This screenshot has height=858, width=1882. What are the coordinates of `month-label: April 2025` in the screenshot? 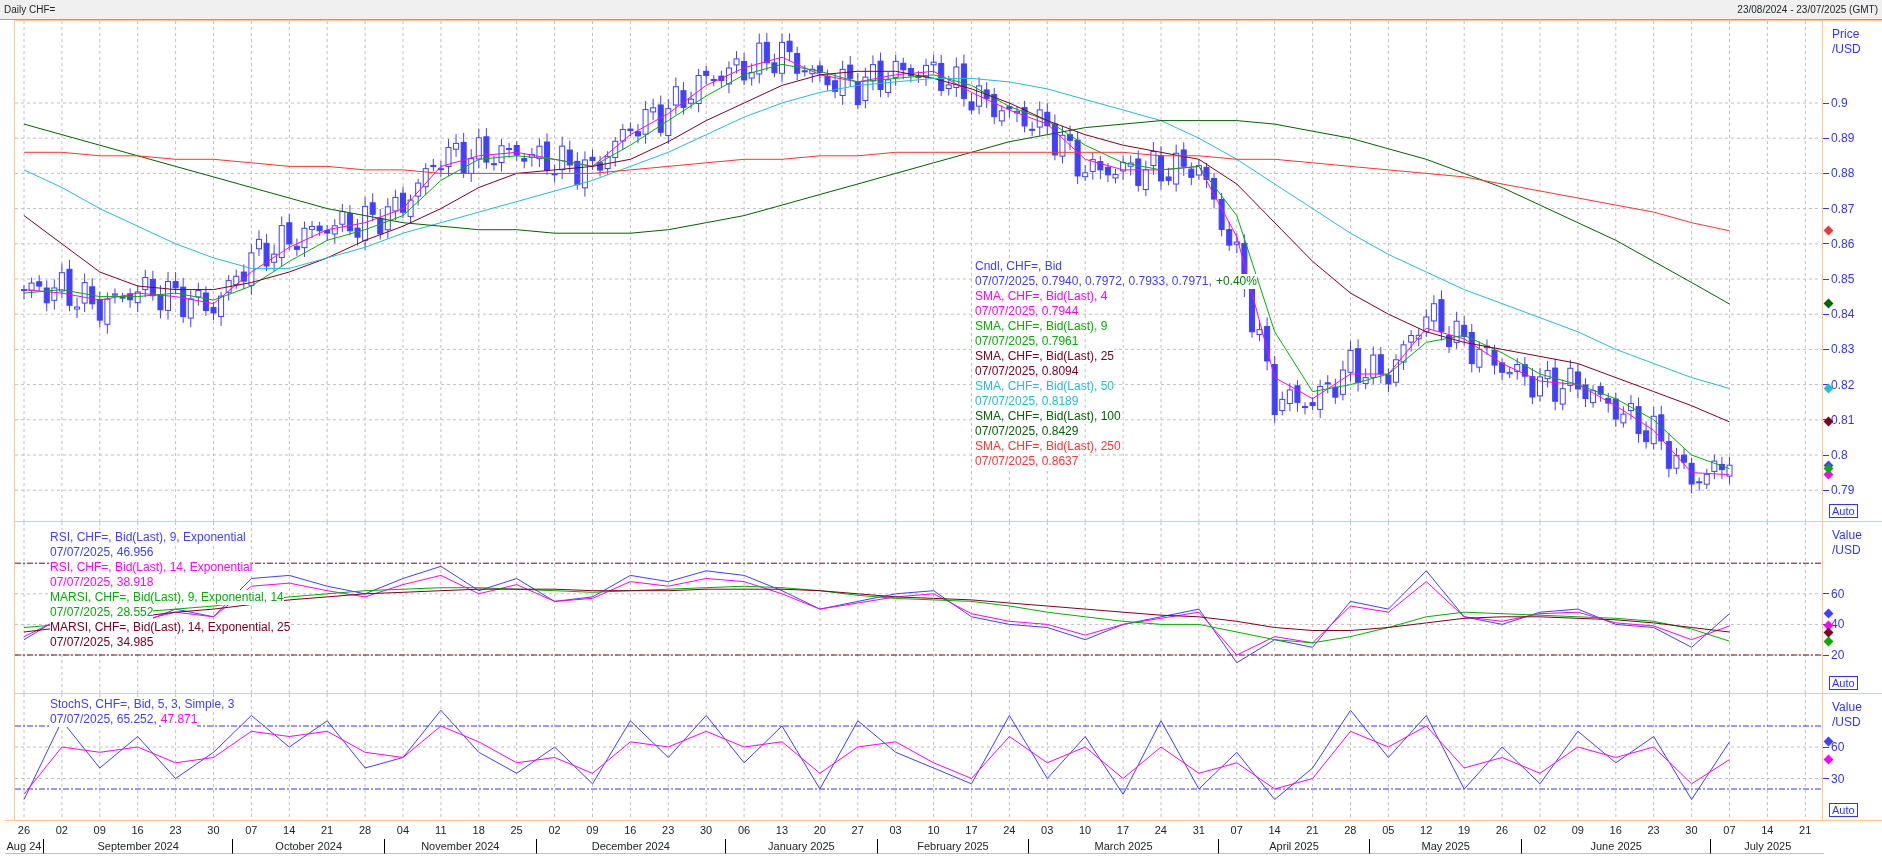 It's located at (1293, 846).